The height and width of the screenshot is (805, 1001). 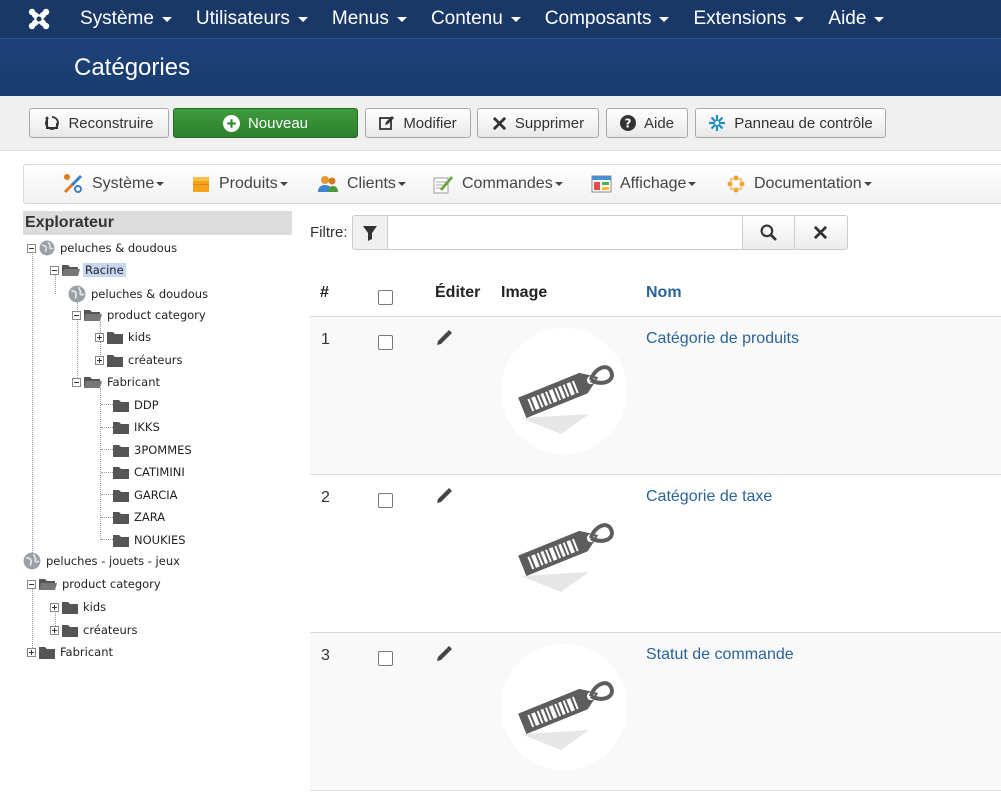 What do you see at coordinates (749, 19) in the screenshot?
I see `topnav-extensions: Extensions` at bounding box center [749, 19].